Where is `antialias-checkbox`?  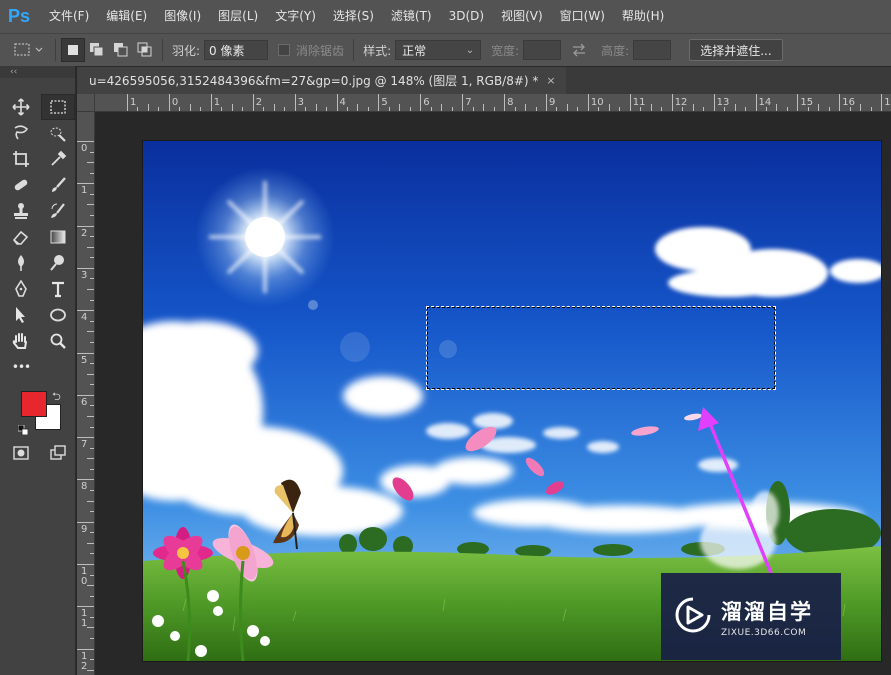
antialias-checkbox is located at coordinates (284, 50).